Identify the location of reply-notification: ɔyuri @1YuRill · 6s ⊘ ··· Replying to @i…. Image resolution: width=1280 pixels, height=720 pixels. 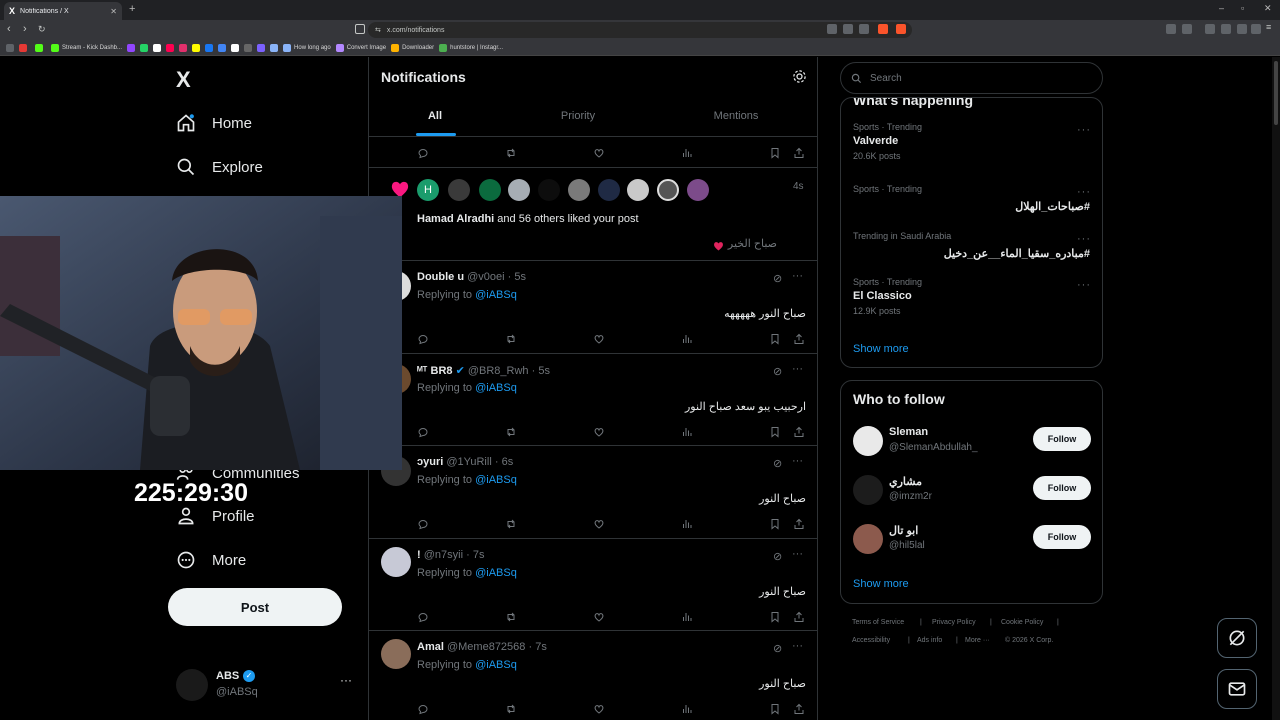
(593, 492).